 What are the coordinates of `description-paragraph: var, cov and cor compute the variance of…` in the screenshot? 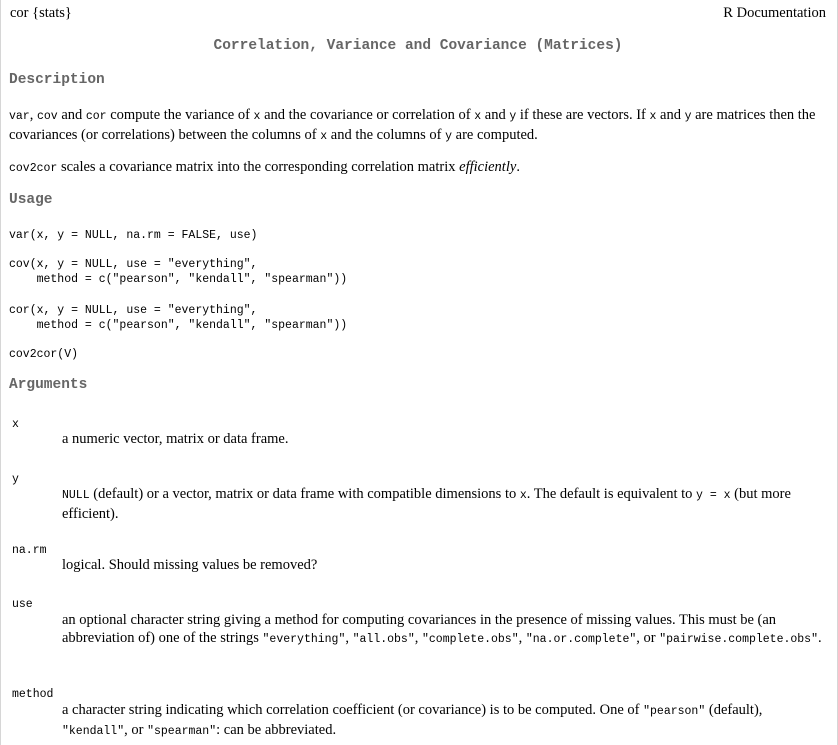 It's located at (412, 125).